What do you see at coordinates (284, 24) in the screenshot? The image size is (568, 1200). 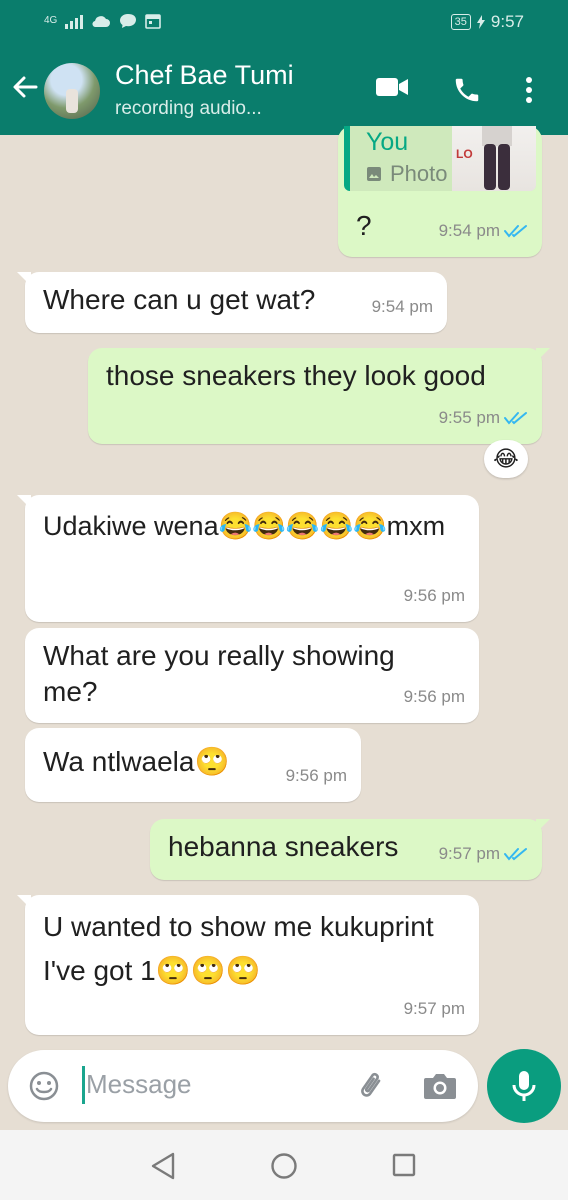 I see `status-bar: 4G 35 9:57` at bounding box center [284, 24].